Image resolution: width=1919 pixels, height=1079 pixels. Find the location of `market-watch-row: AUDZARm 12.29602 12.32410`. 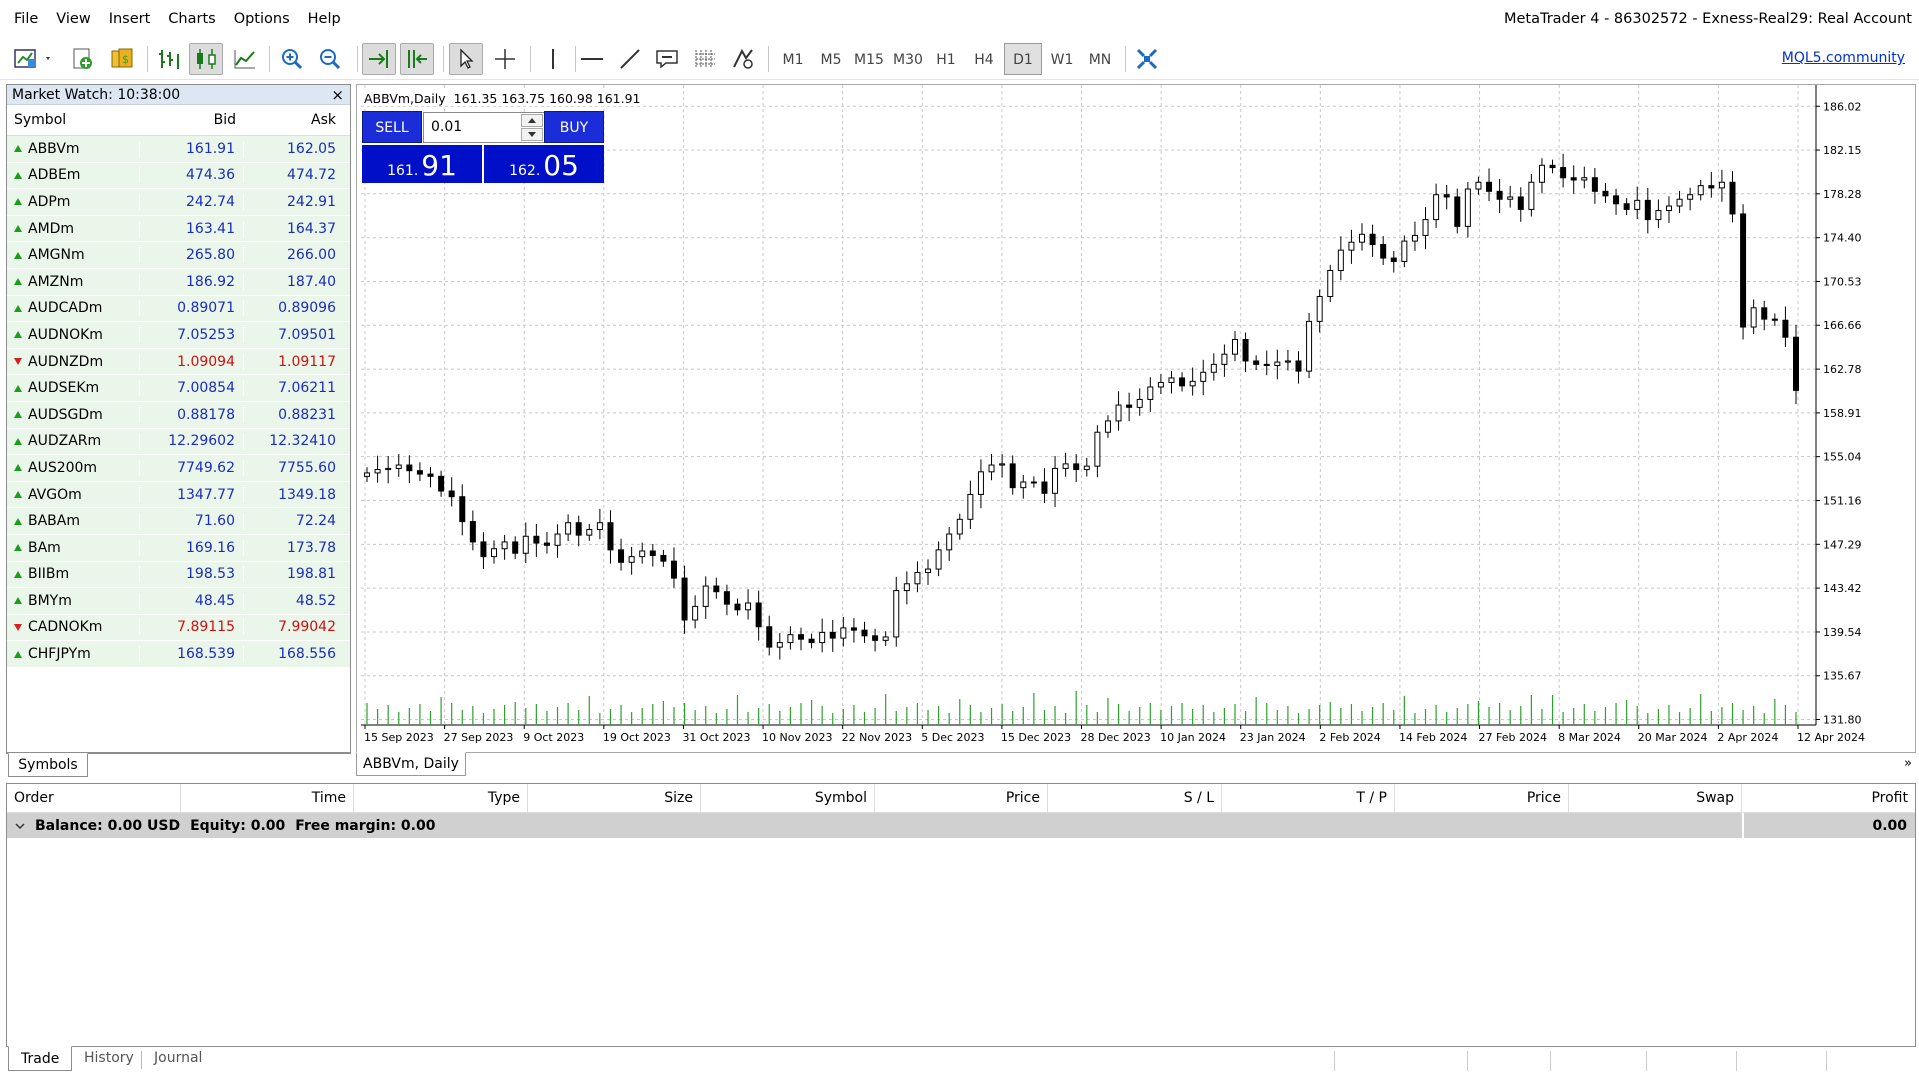

market-watch-row: AUDZARm 12.29602 12.32410 is located at coordinates (178, 442).